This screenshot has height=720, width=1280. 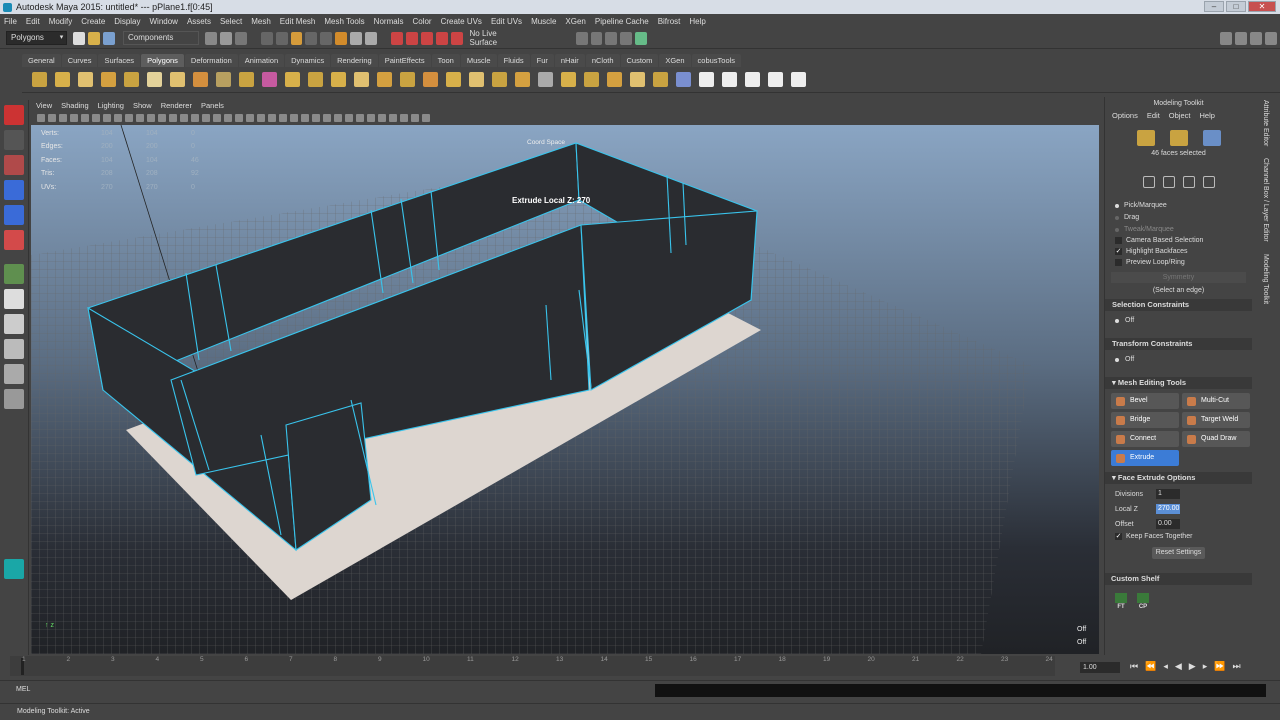 I want to click on move-tool-icon, so click(x=14, y=190).